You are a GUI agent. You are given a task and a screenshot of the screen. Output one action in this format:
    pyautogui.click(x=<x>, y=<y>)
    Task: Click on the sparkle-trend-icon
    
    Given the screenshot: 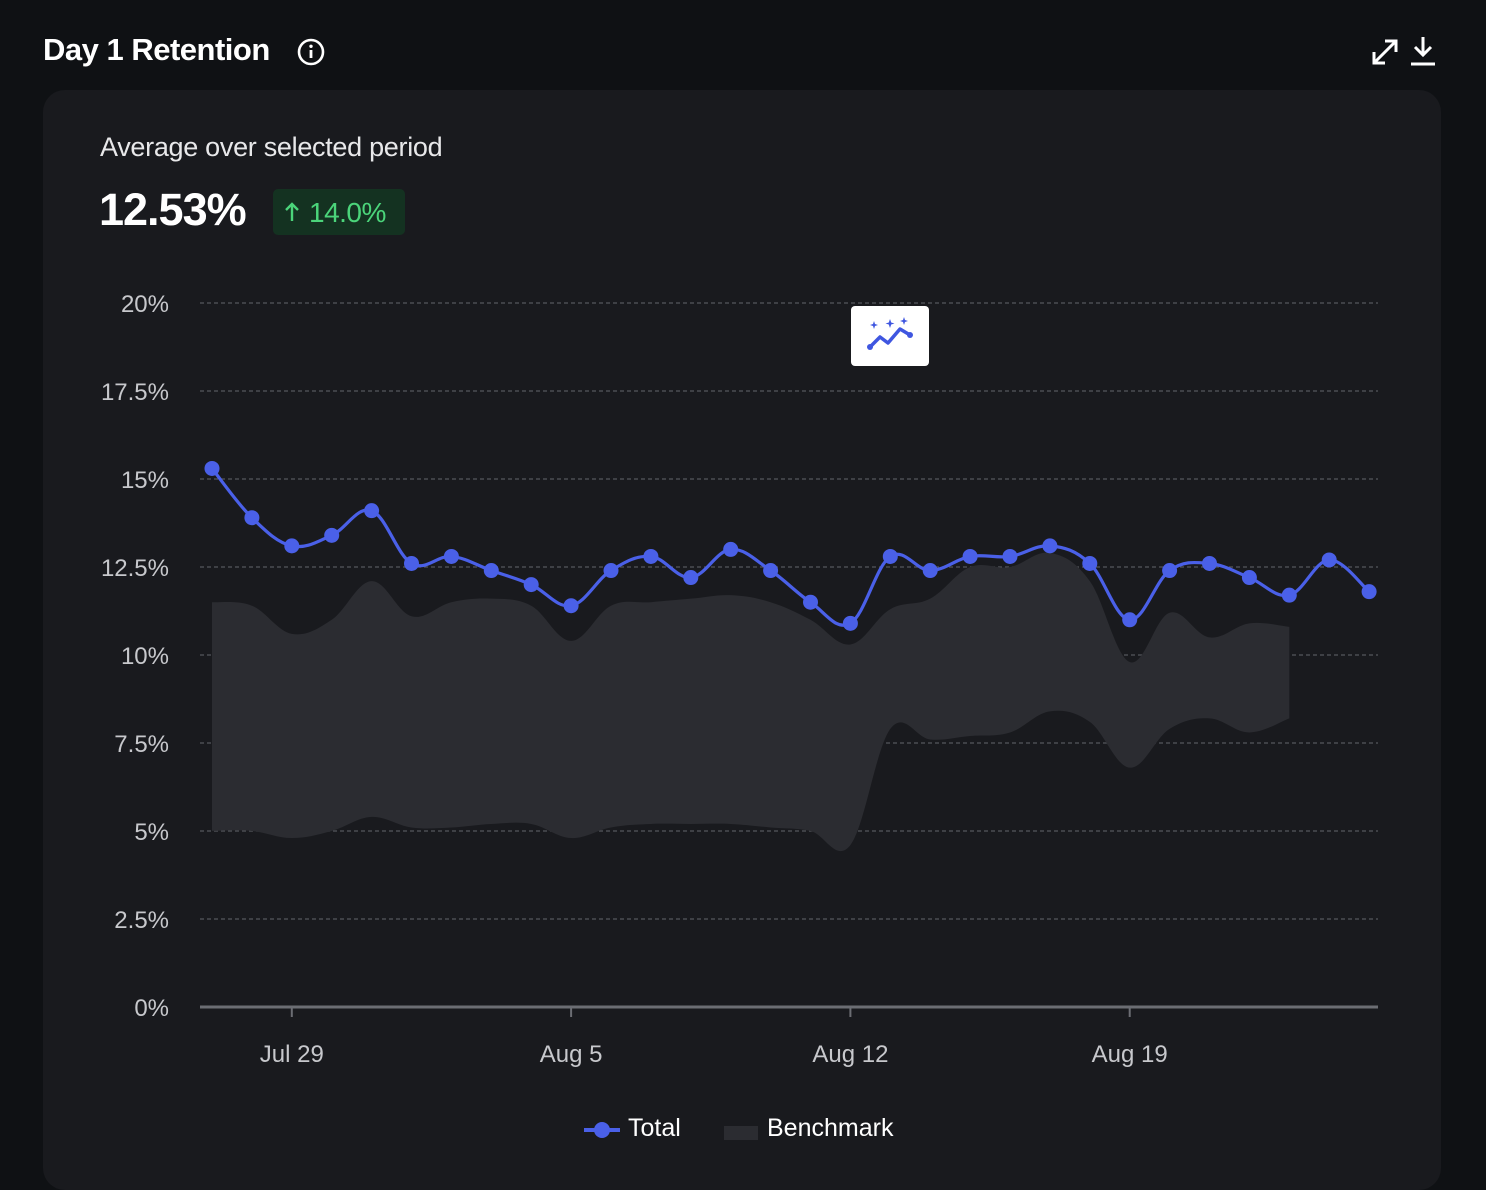 What is the action you would take?
    pyautogui.click(x=890, y=333)
    